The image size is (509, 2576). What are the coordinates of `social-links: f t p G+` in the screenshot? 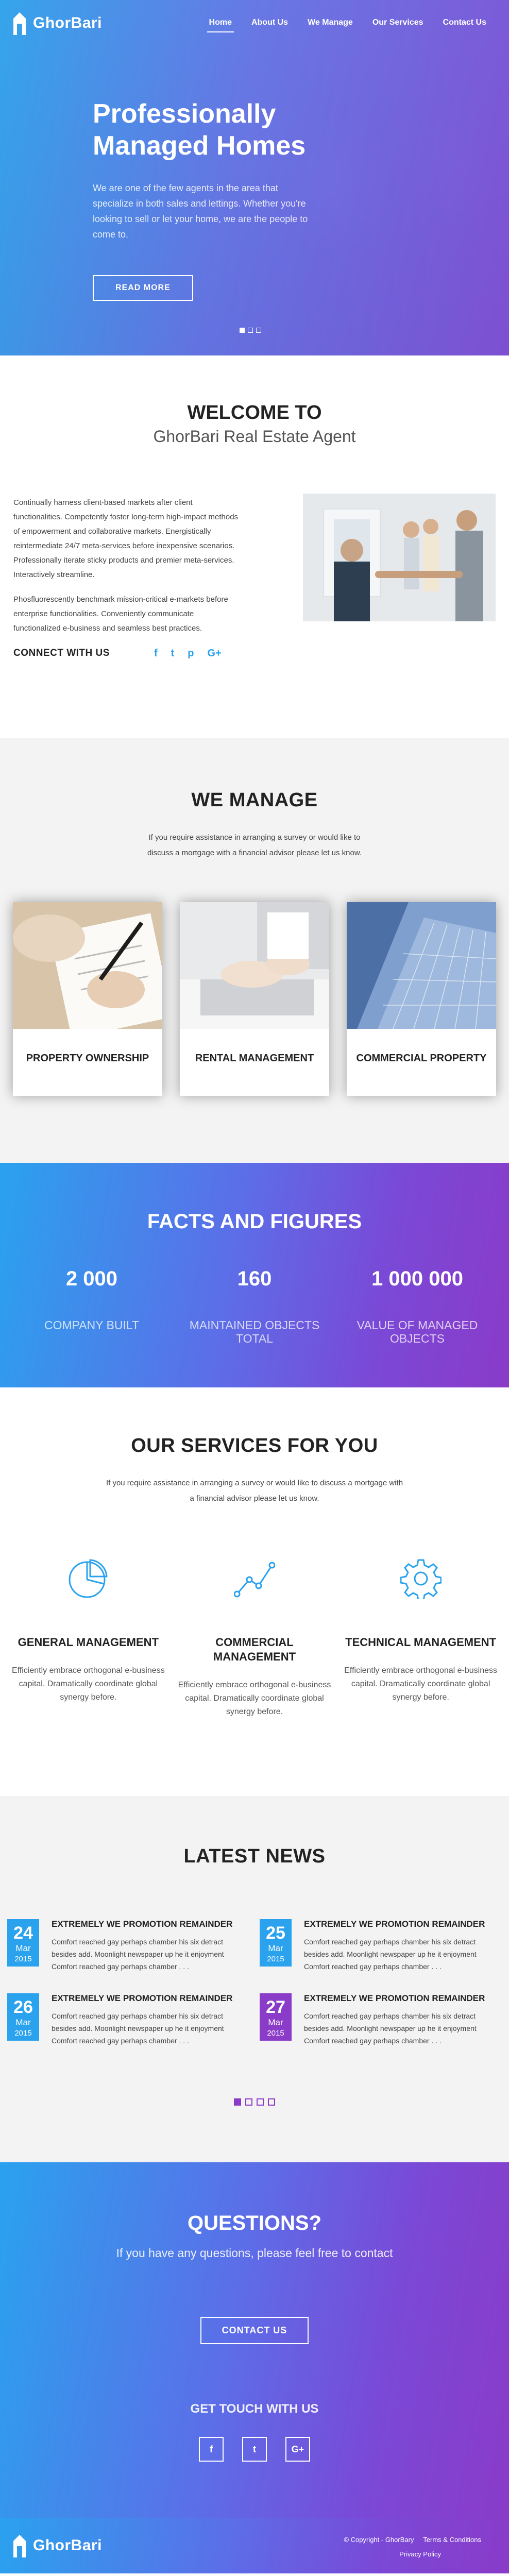 It's located at (188, 653).